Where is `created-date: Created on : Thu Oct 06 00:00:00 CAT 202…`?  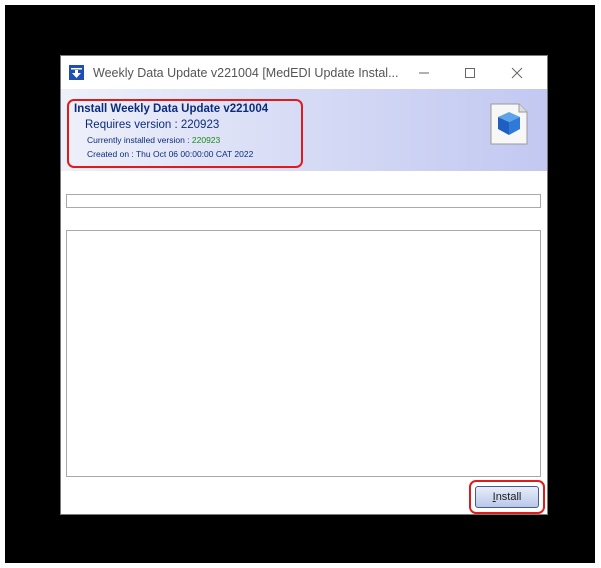
created-date: Created on : Thu Oct 06 00:00:00 CAT 202… is located at coordinates (170, 154).